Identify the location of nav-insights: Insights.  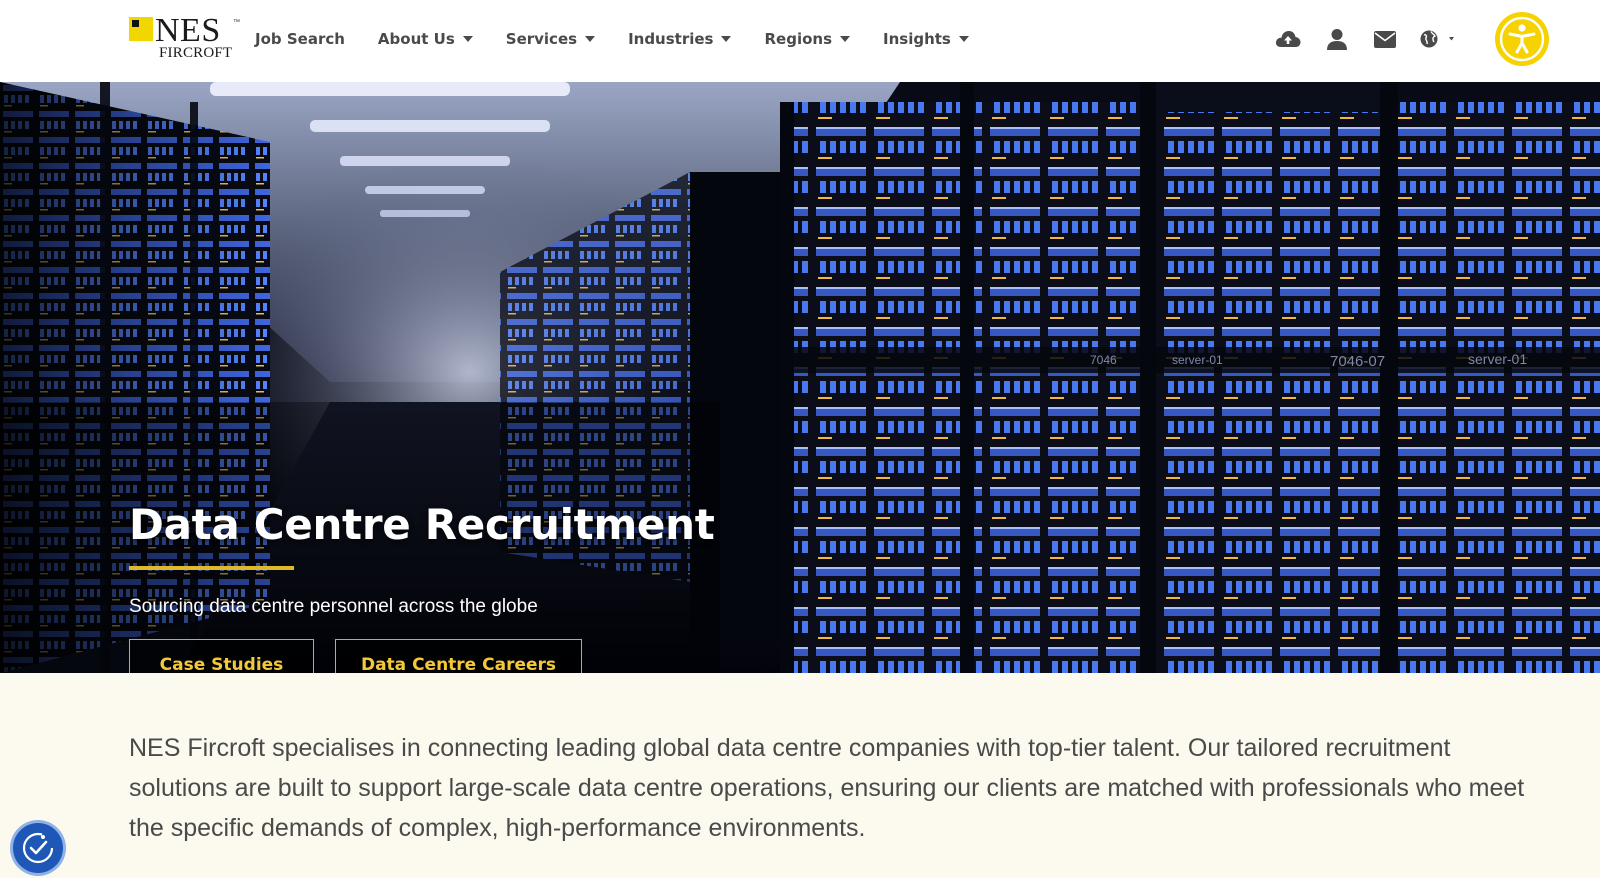
(926, 39).